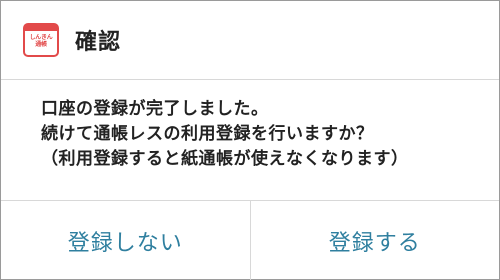 The height and width of the screenshot is (280, 500). I want to click on bank-app-icon: しんきん 通帳, so click(41, 40).